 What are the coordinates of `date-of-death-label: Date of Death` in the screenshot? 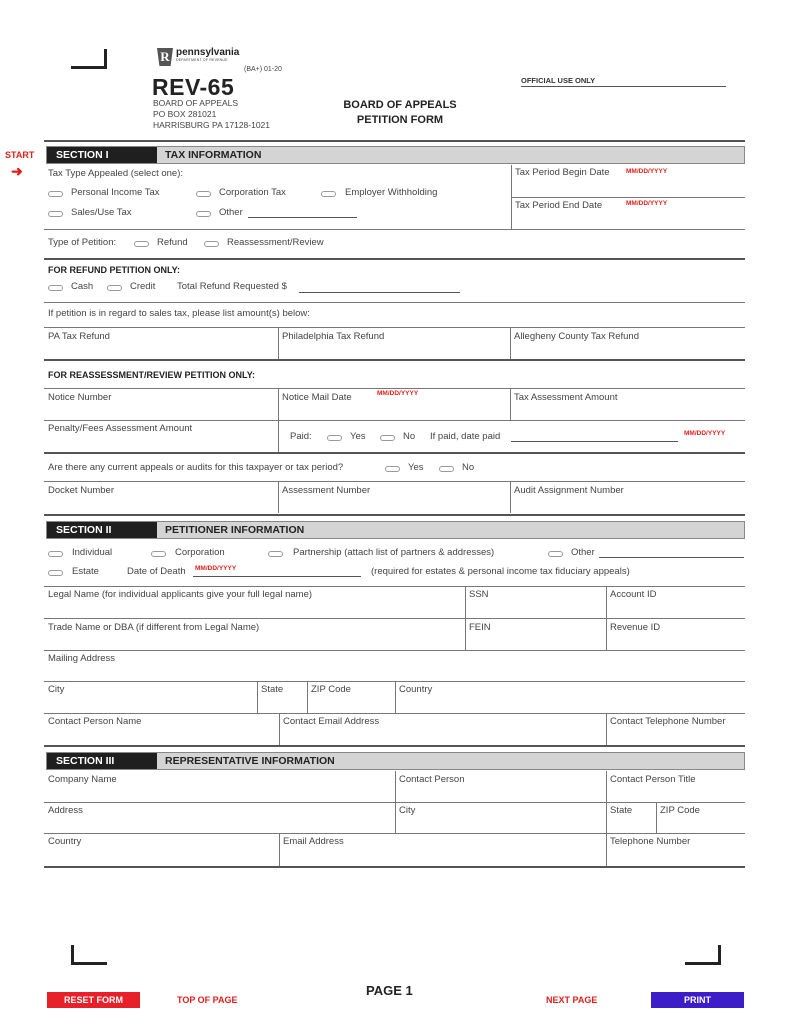 It's located at (156, 571).